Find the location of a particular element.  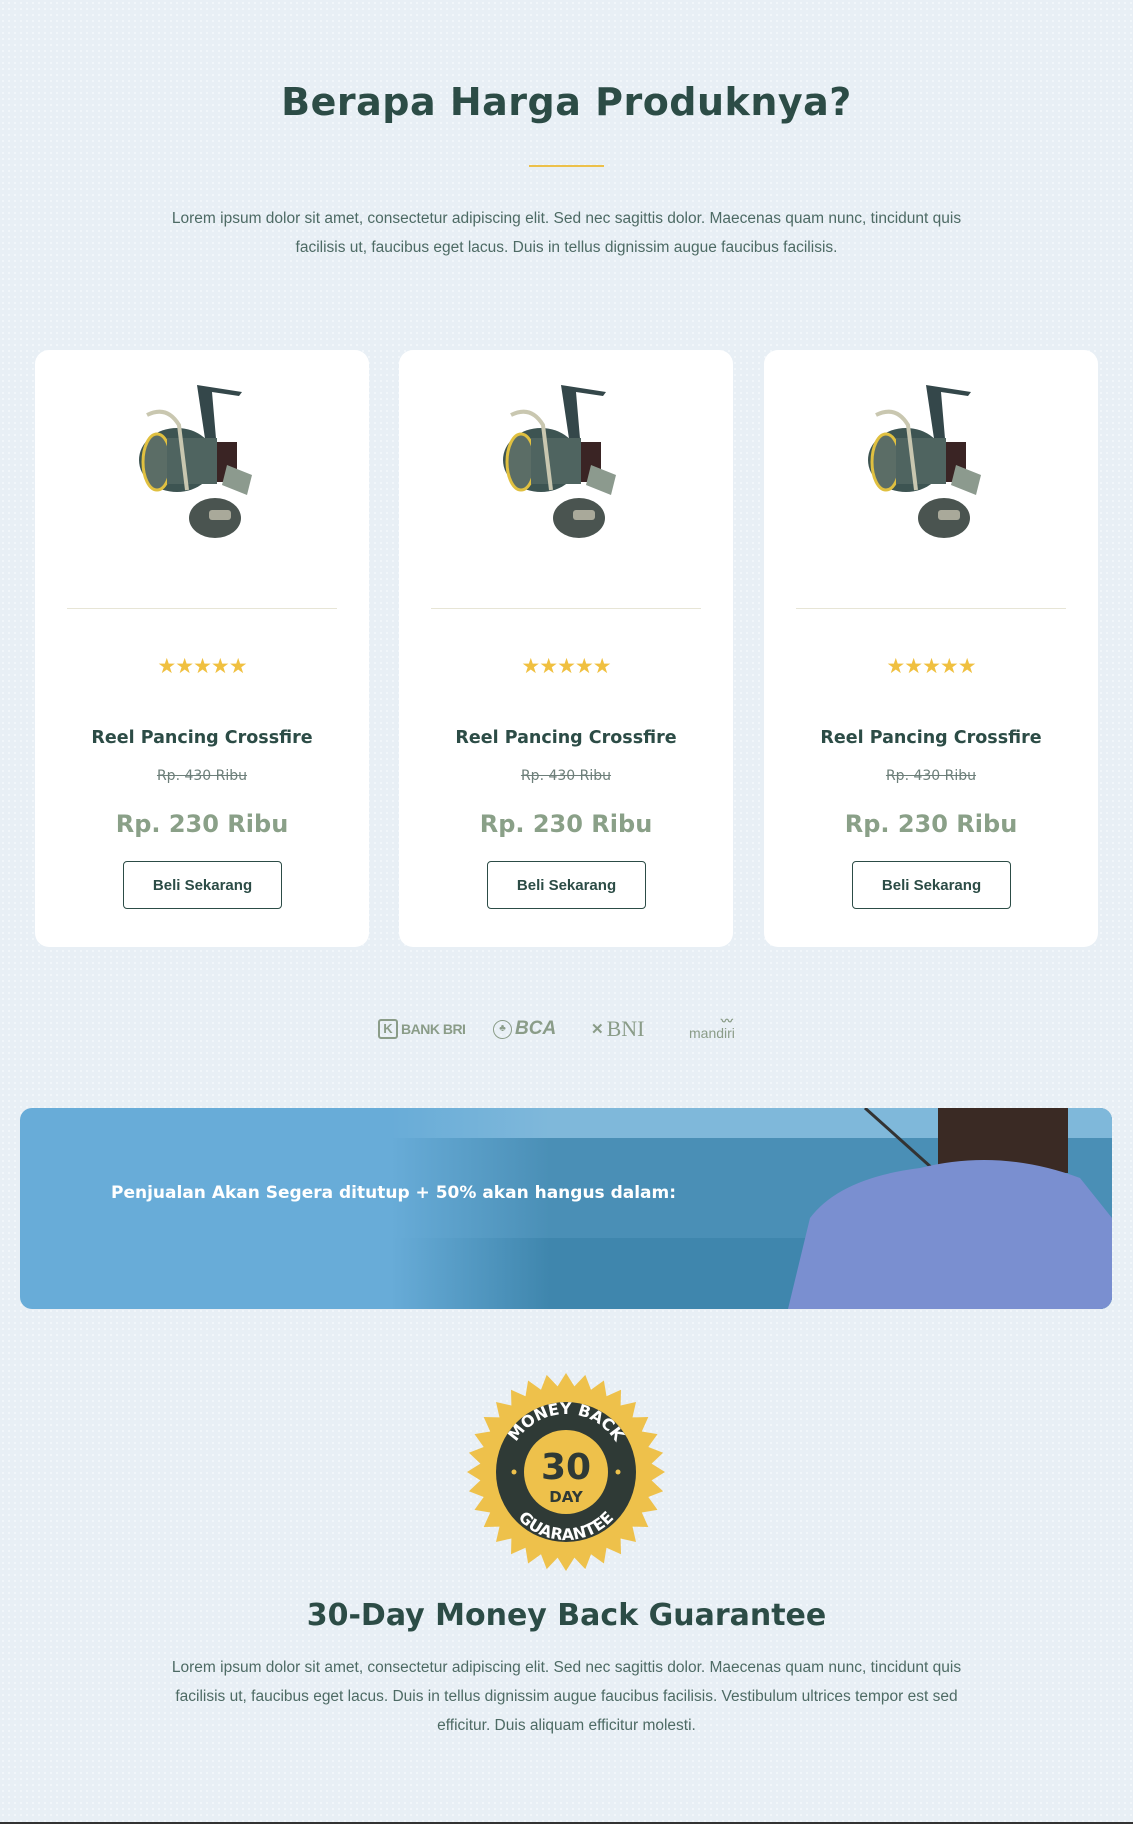

badge-number: 30 is located at coordinates (566, 1467).